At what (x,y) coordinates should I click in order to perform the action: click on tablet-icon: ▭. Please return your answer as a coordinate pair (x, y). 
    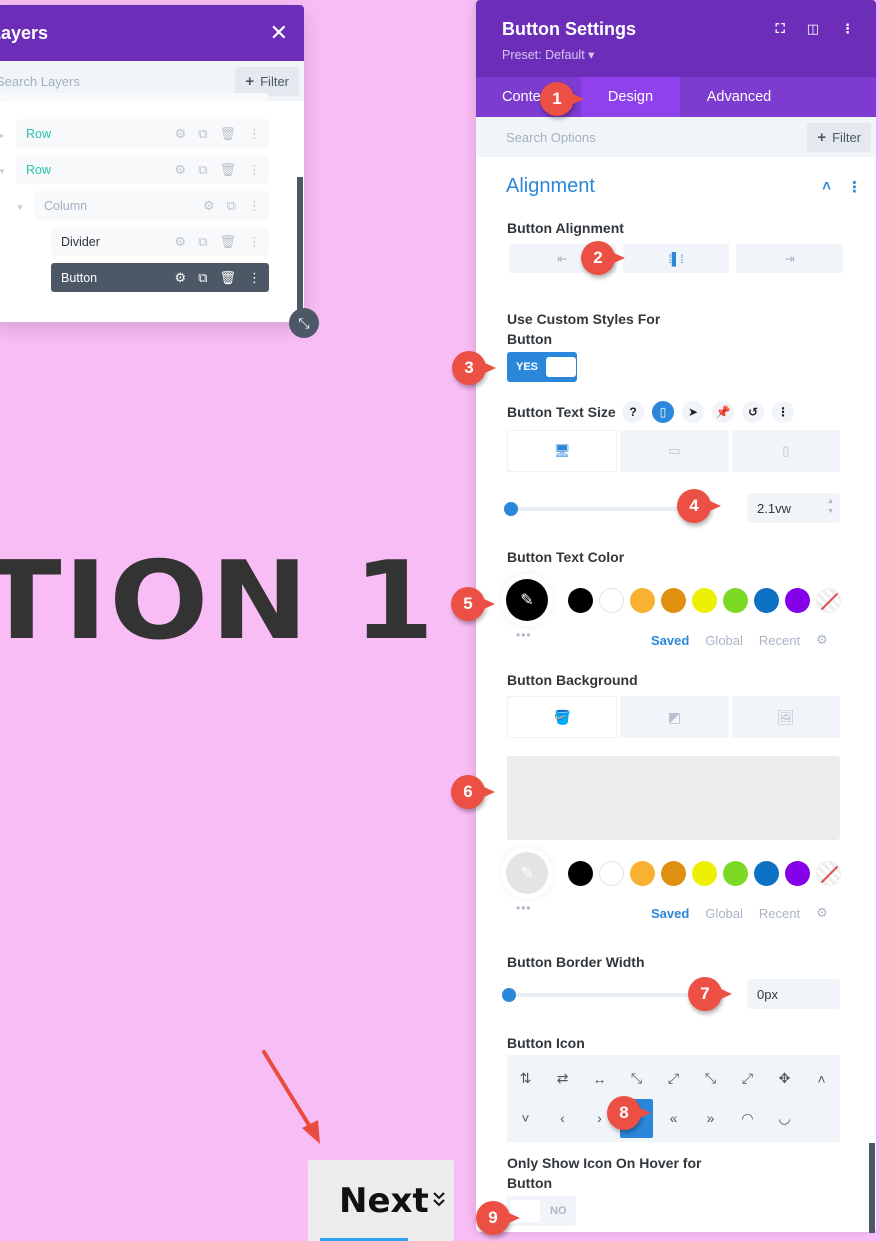
    Looking at the image, I should click on (674, 451).